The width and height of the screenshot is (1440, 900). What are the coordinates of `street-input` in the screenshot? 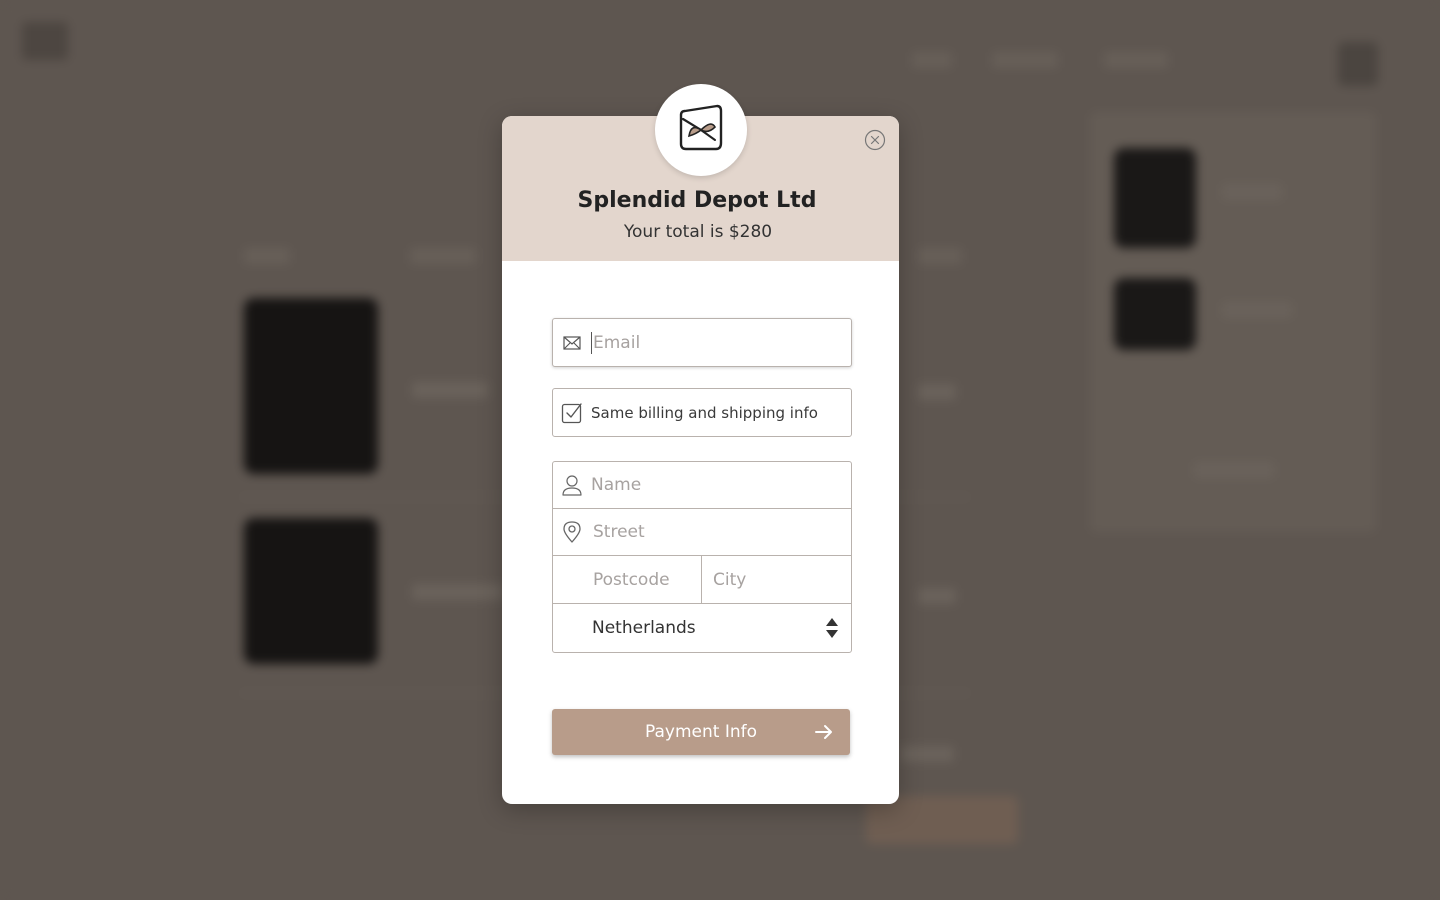 It's located at (721, 532).